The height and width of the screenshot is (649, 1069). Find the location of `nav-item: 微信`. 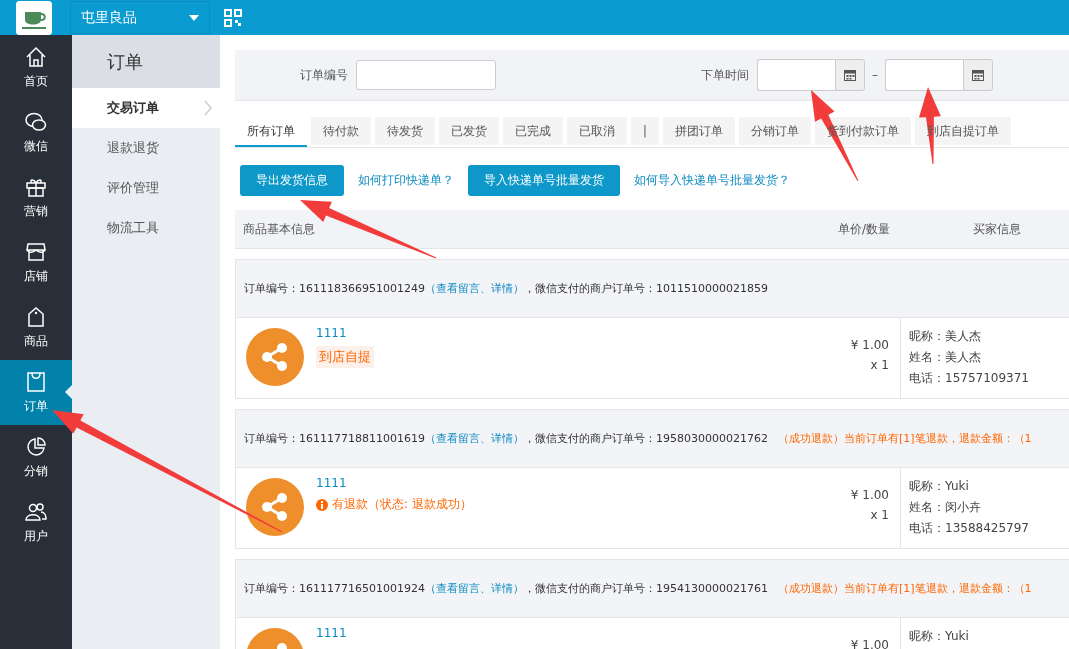

nav-item: 微信 is located at coordinates (36, 132).